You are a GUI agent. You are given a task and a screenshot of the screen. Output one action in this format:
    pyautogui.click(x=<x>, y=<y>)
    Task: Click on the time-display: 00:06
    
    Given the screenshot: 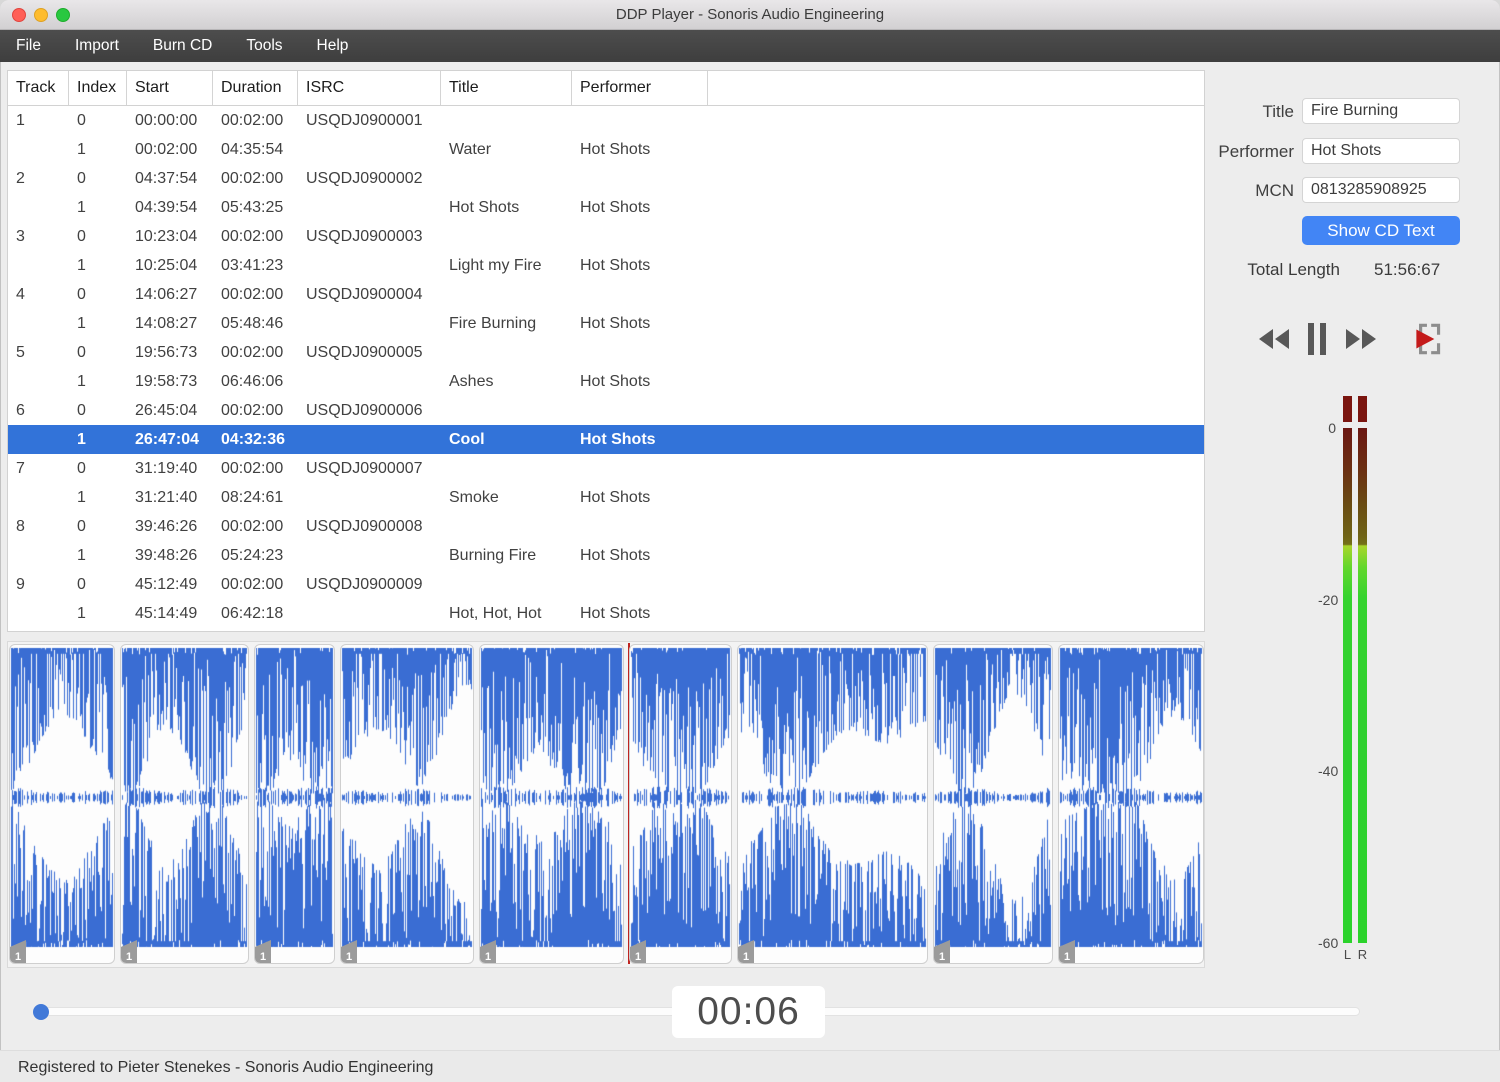 What is the action you would take?
    pyautogui.click(x=748, y=1012)
    